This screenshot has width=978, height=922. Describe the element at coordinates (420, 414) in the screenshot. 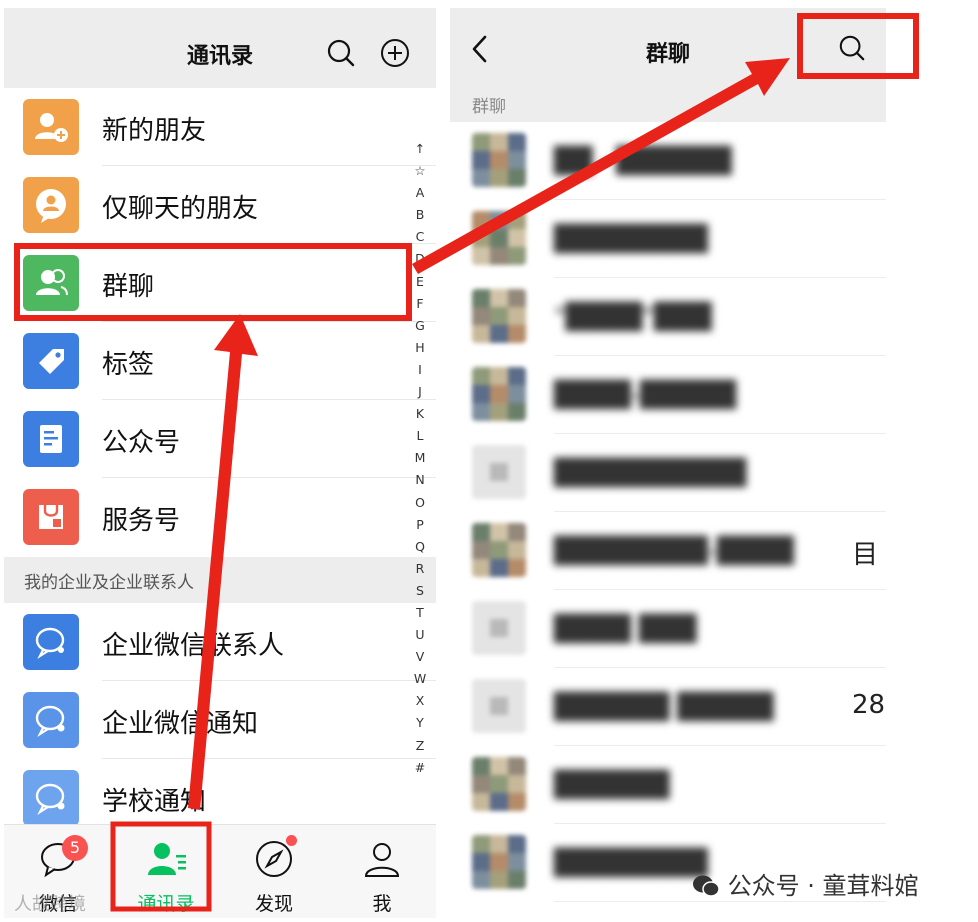

I see `index-letter: K` at that location.